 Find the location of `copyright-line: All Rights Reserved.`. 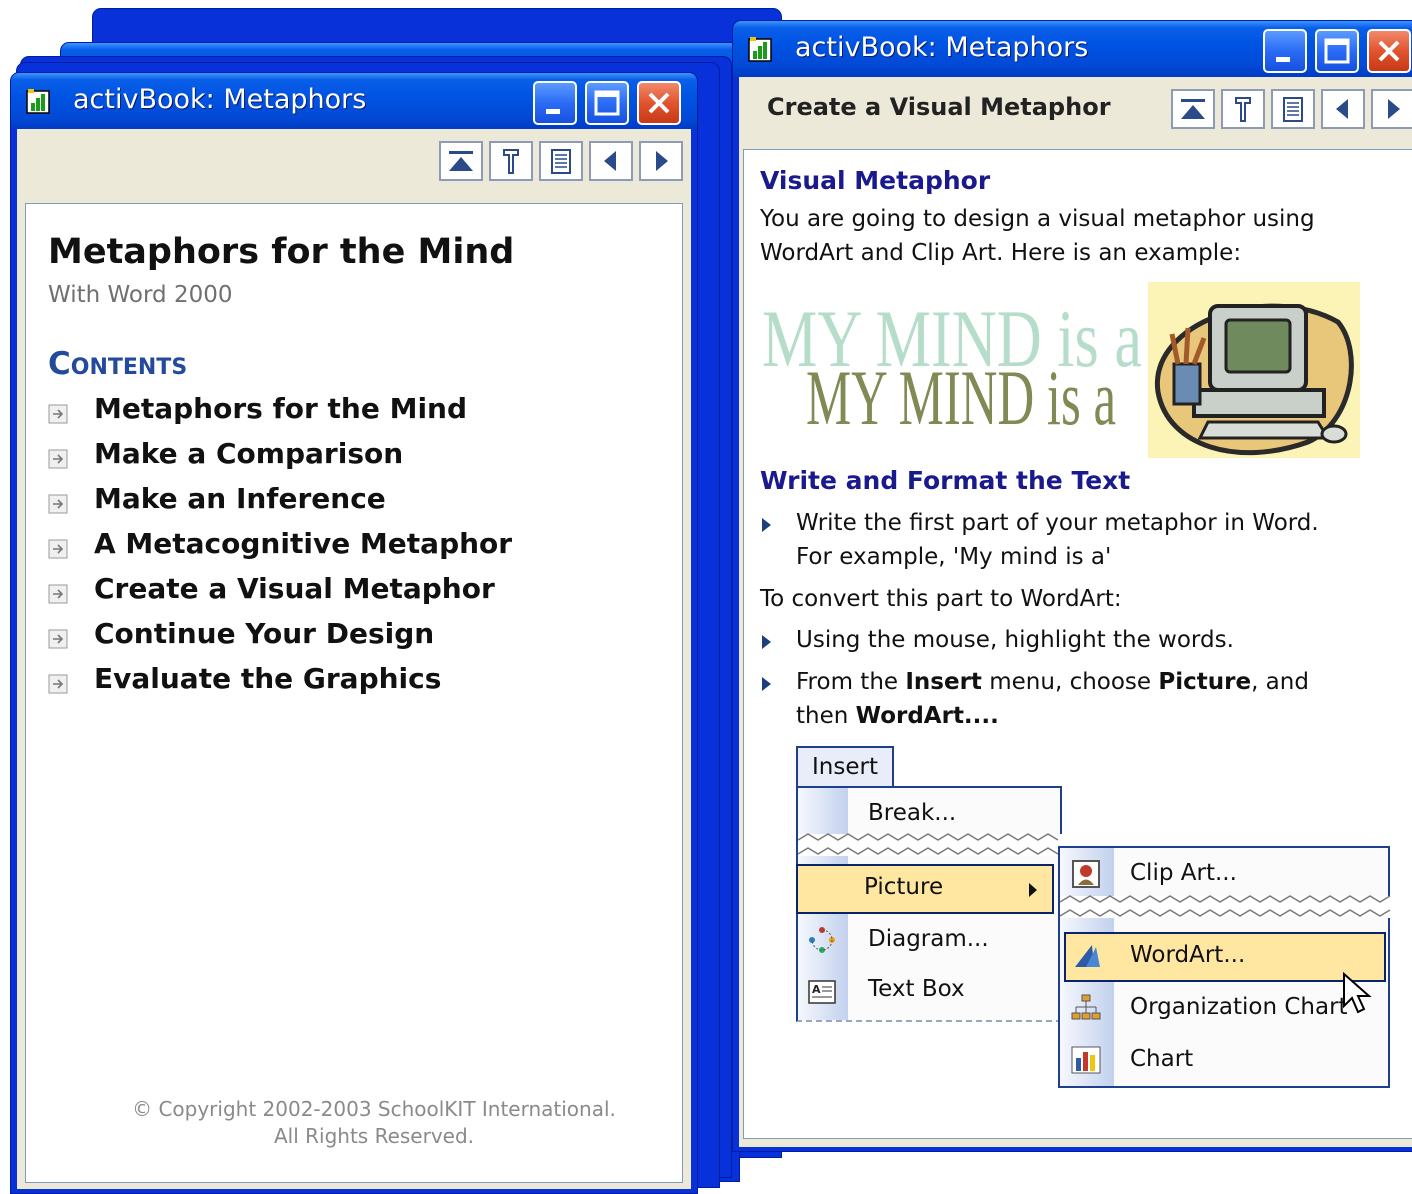

copyright-line: All Rights Reserved. is located at coordinates (374, 1136).